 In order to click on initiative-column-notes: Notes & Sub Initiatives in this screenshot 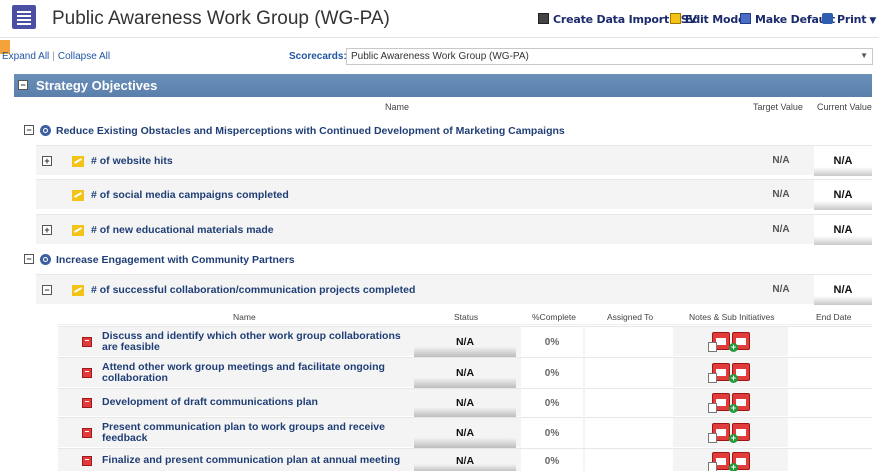, I will do `click(732, 317)`.